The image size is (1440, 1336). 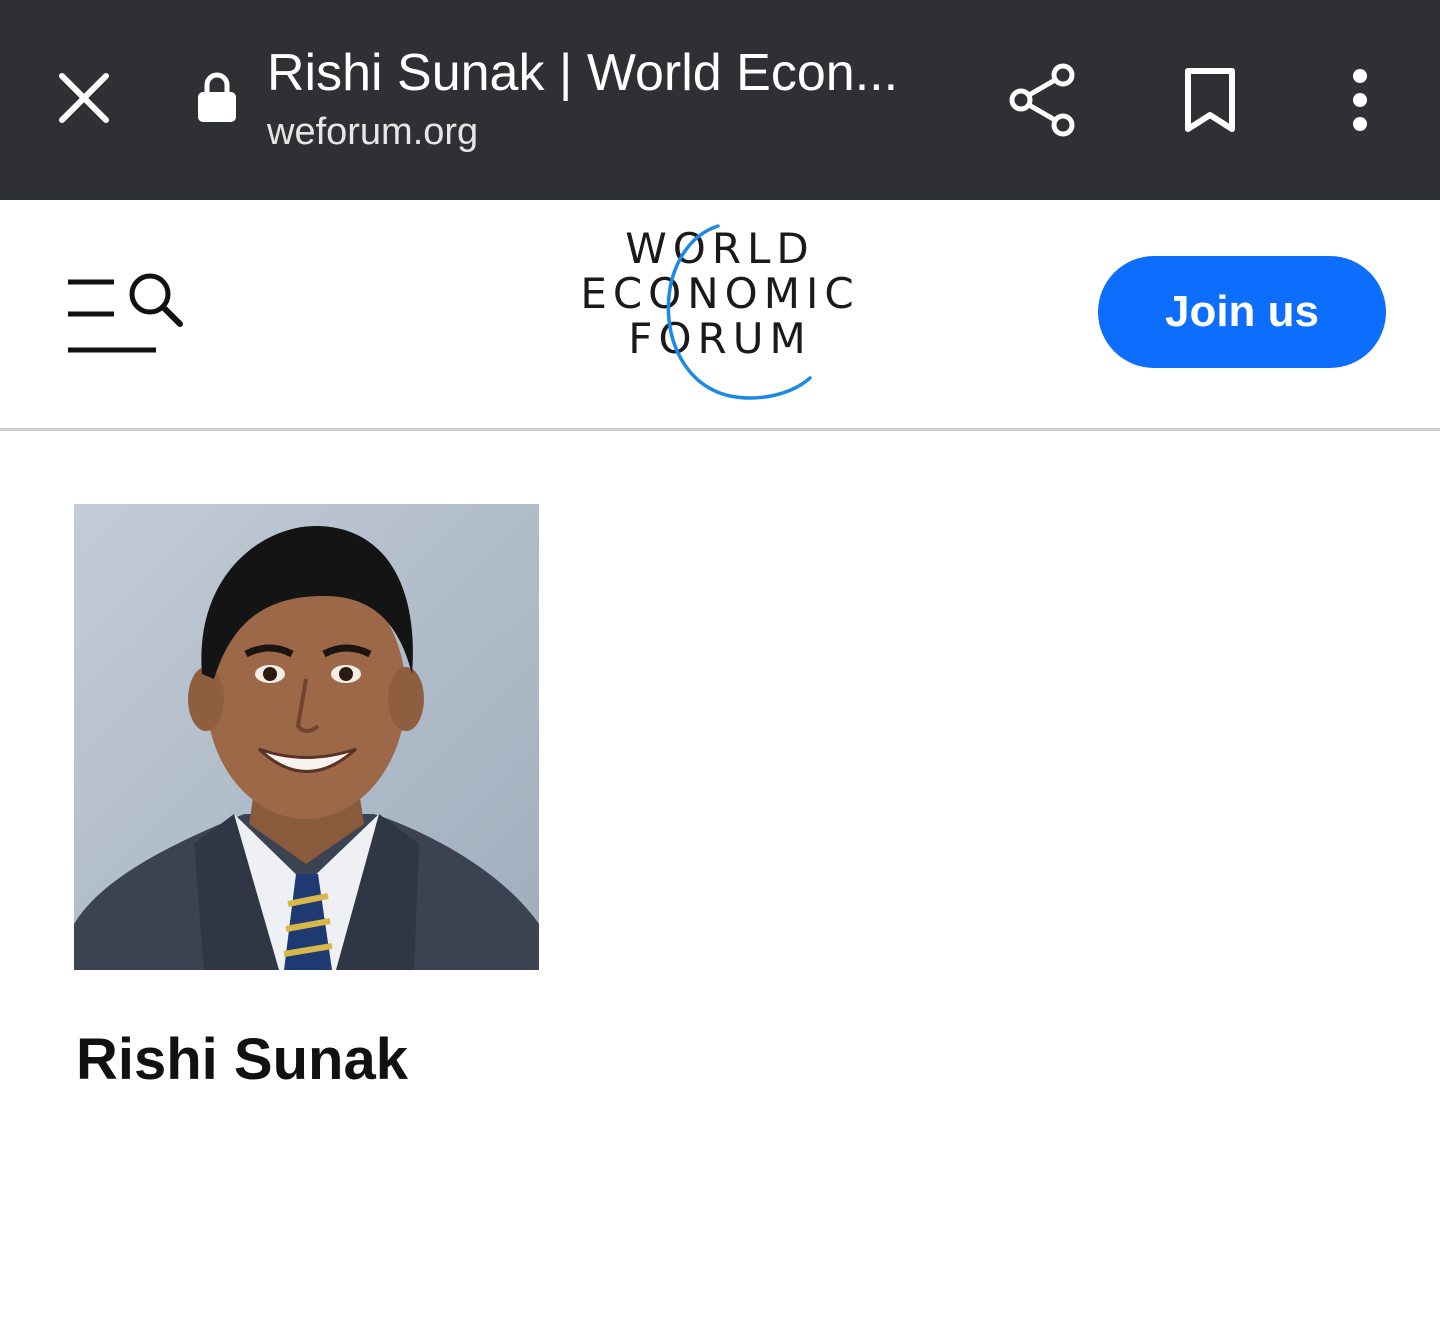 I want to click on share-button, so click(x=1042, y=100).